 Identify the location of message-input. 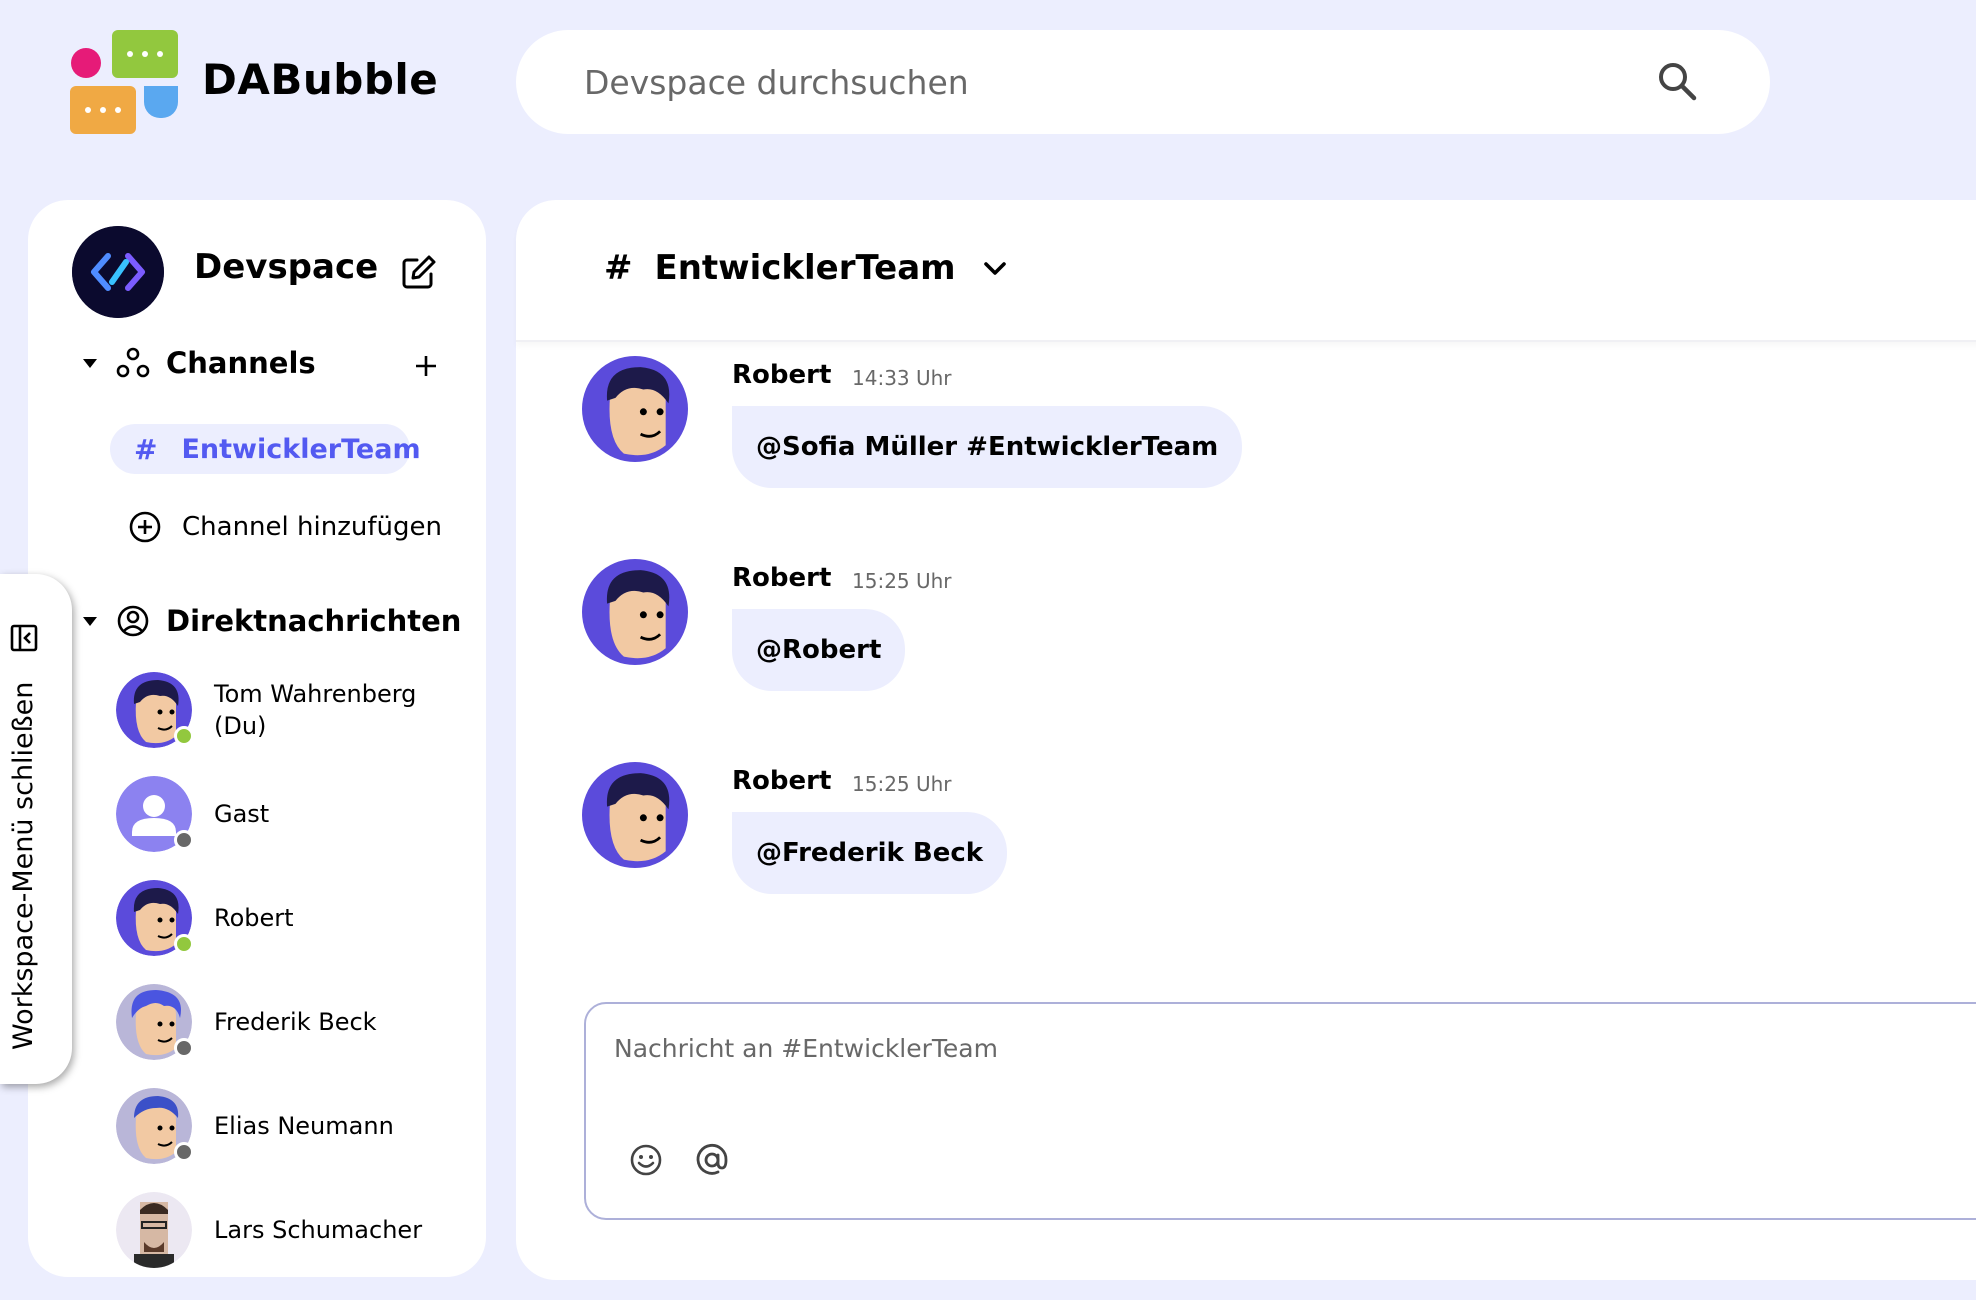
(1264, 1048).